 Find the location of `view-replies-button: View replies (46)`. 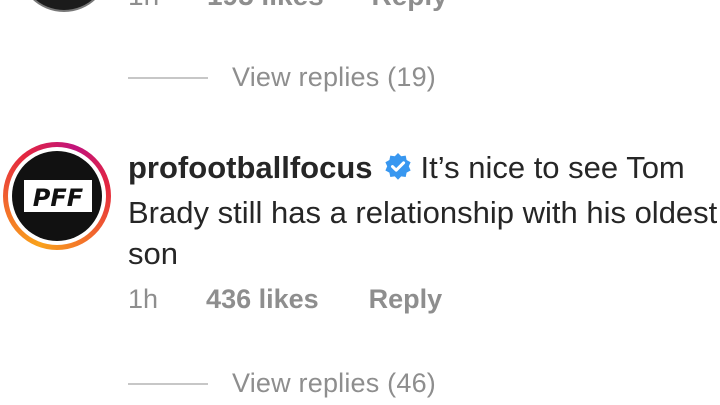

view-replies-button: View replies (46) is located at coordinates (282, 383).